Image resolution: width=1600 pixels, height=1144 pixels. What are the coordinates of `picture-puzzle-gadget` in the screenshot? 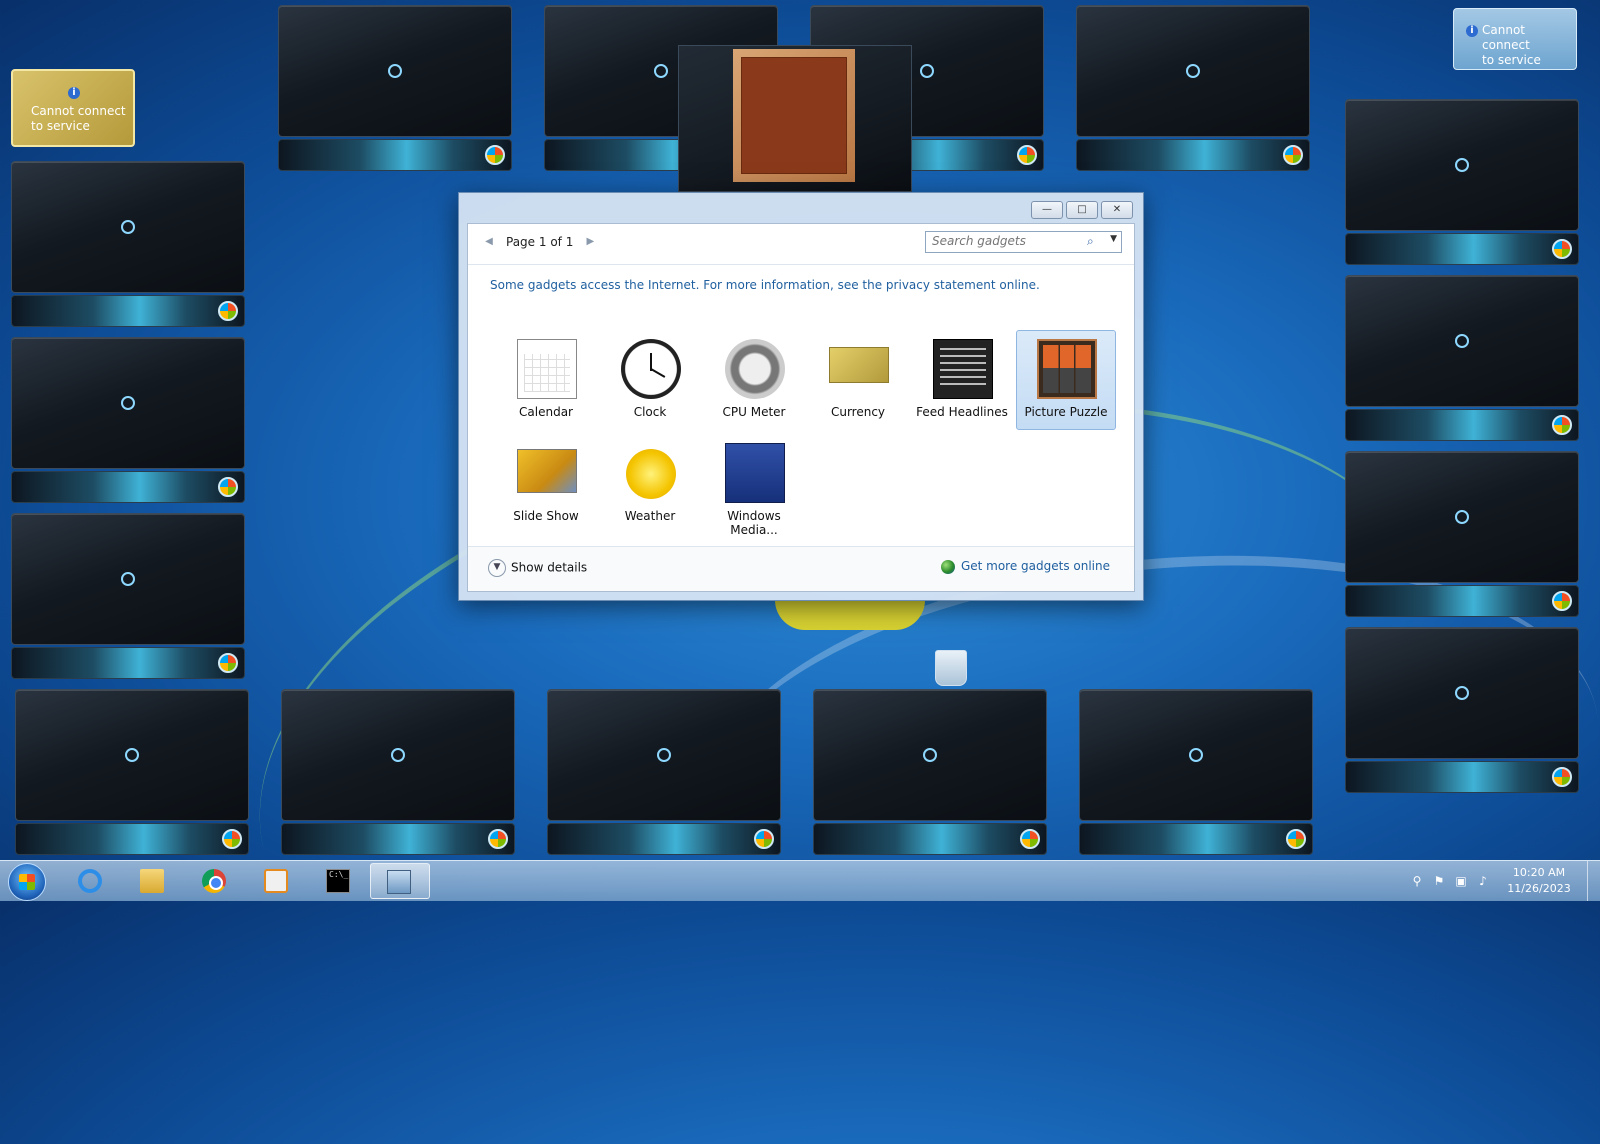 It's located at (795, 118).